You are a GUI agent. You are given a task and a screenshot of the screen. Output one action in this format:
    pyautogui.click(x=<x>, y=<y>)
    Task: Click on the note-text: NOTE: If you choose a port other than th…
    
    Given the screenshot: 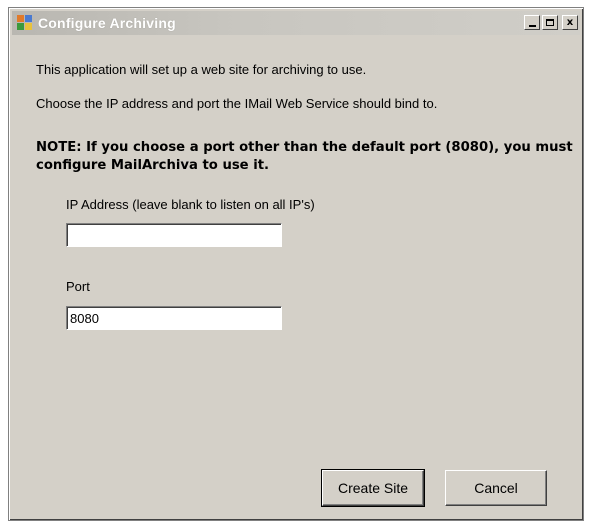 What is the action you would take?
    pyautogui.click(x=304, y=156)
    